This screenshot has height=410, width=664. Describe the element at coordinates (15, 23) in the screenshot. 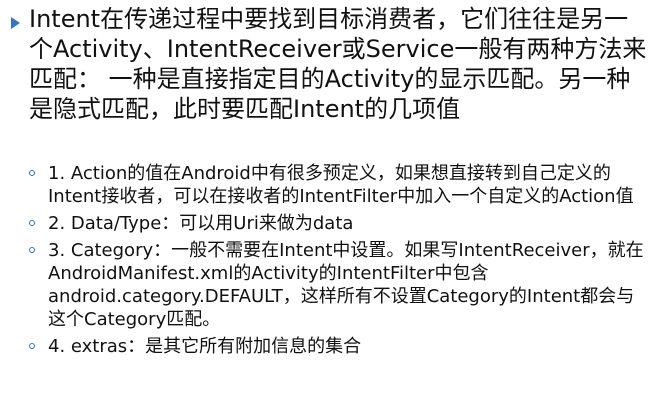

I see `triangle-bullet-icon` at that location.